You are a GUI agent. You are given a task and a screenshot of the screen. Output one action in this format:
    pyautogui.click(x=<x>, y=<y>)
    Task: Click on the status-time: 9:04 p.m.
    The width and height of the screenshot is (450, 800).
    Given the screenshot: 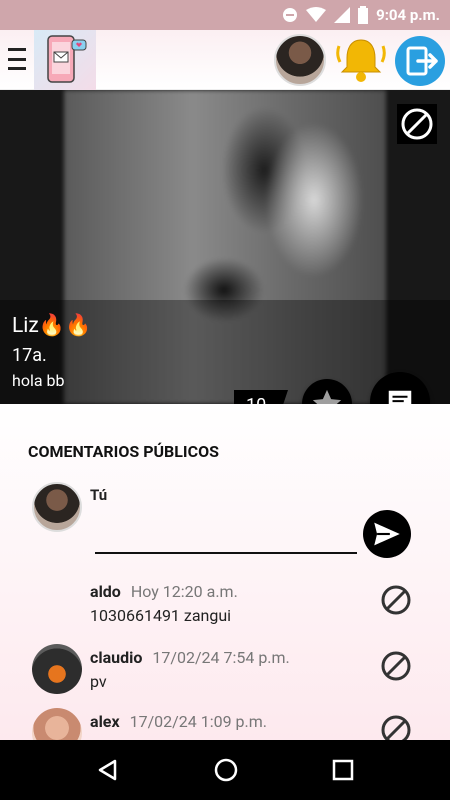 What is the action you would take?
    pyautogui.click(x=408, y=15)
    